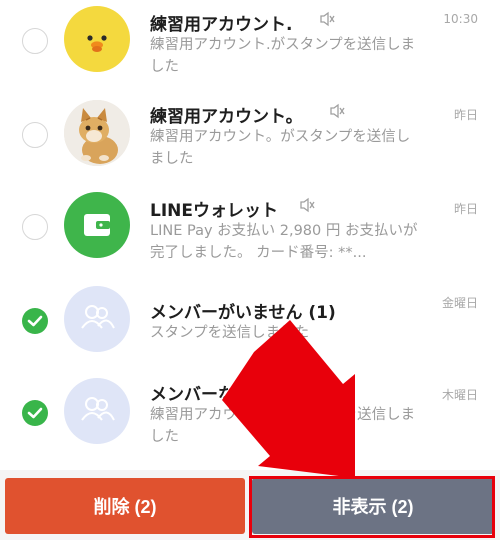 Image resolution: width=500 pixels, height=540 pixels. I want to click on chat-name: メンバーなし, so click(201, 395).